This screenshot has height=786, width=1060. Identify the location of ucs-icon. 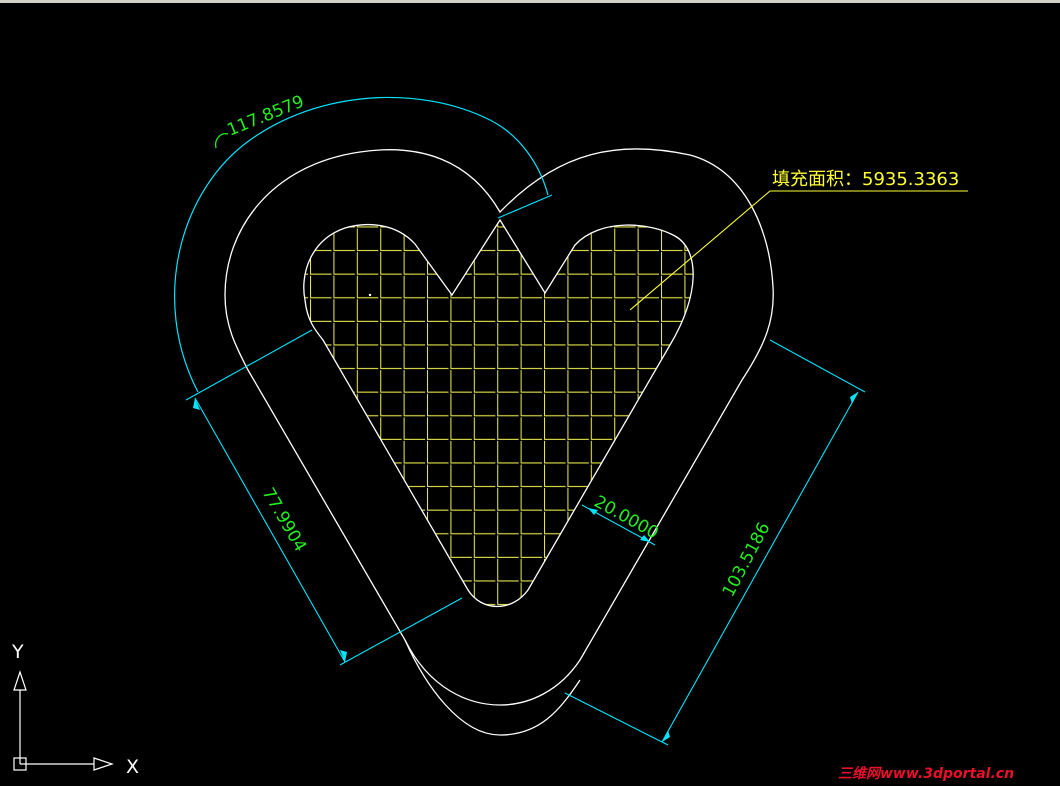
(63, 720).